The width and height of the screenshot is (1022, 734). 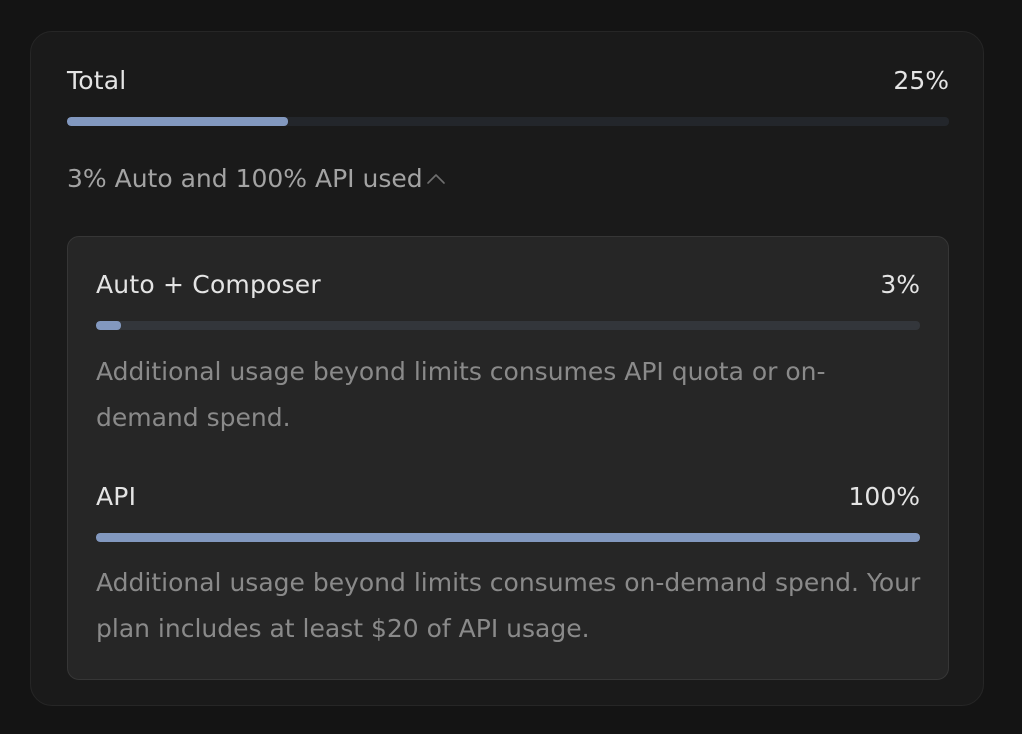 I want to click on breakdown-row-api: API 100%, so click(x=508, y=496).